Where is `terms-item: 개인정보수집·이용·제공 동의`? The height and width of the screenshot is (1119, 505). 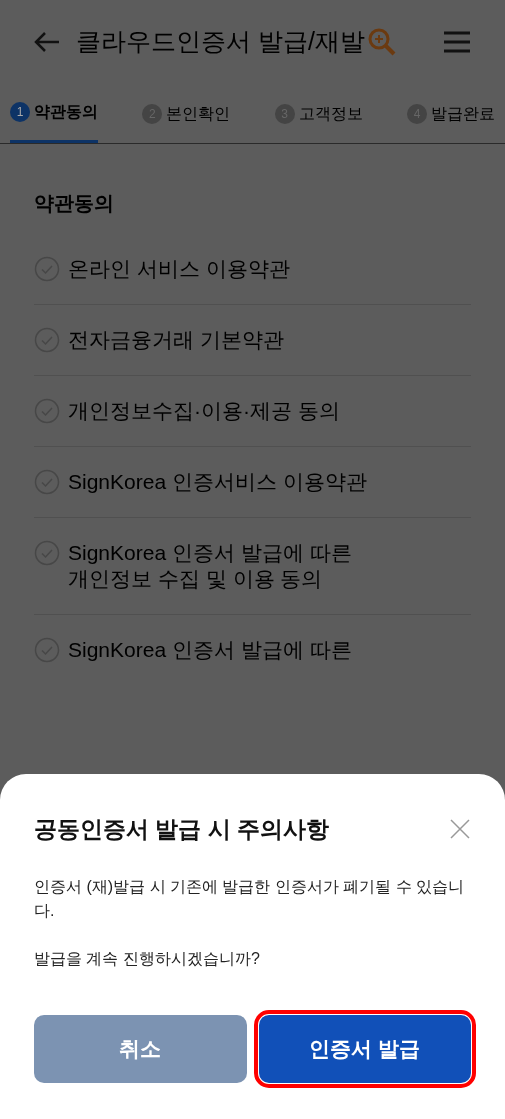
terms-item: 개인정보수집·이용·제공 동의 is located at coordinates (204, 411).